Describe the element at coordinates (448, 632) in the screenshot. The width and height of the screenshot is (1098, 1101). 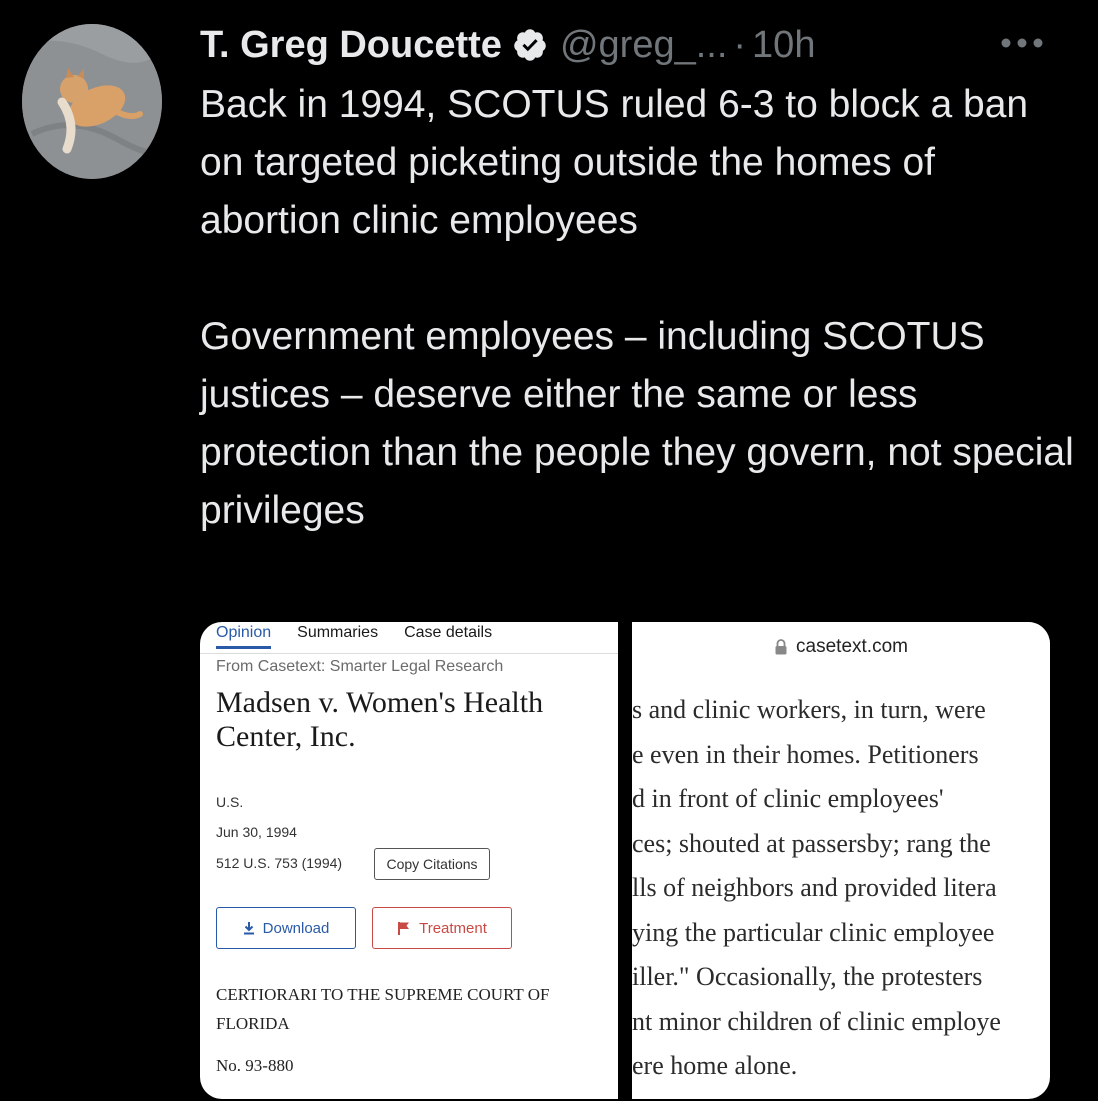
I see `tab-case-details: Case details` at that location.